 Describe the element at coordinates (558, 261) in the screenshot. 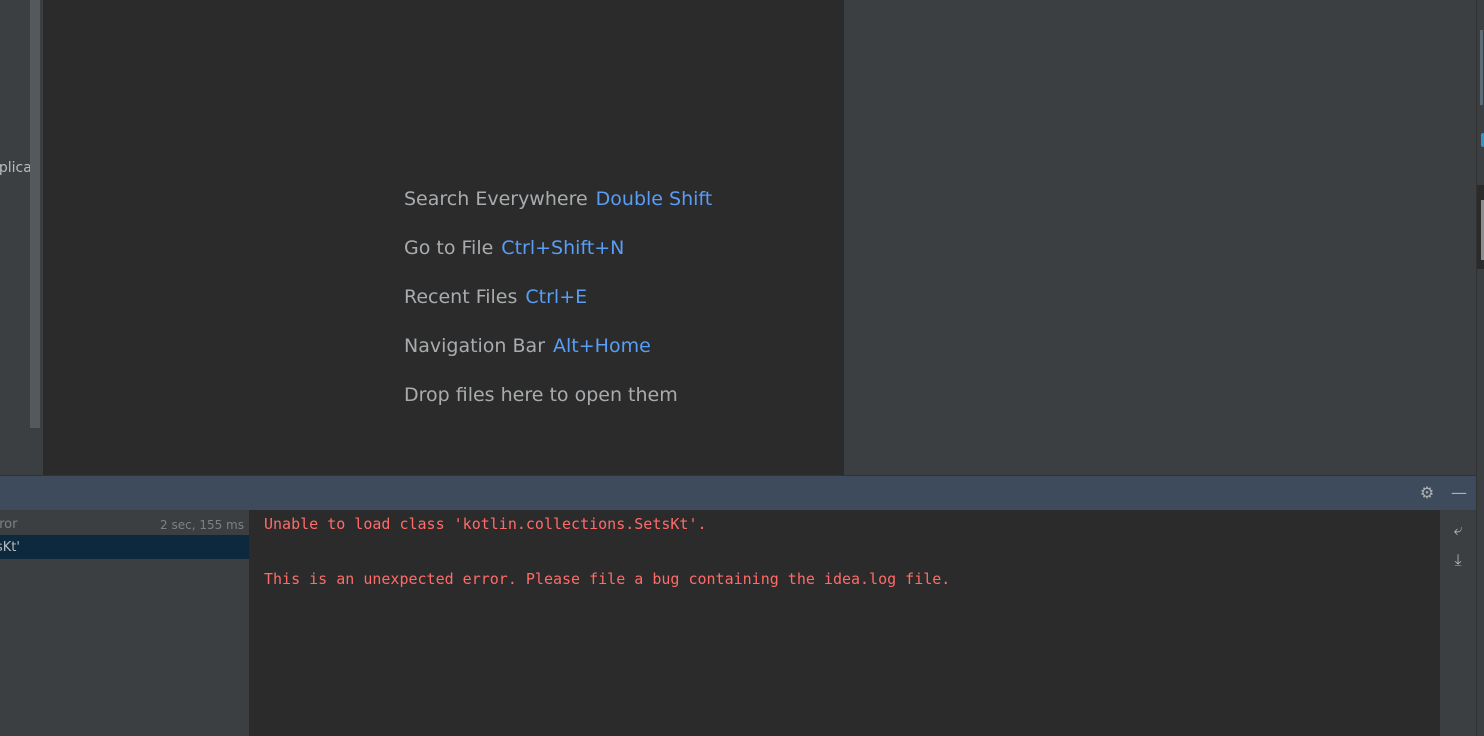

I see `hint-go-to-file: Go to File Ctrl+Shift+N` at that location.